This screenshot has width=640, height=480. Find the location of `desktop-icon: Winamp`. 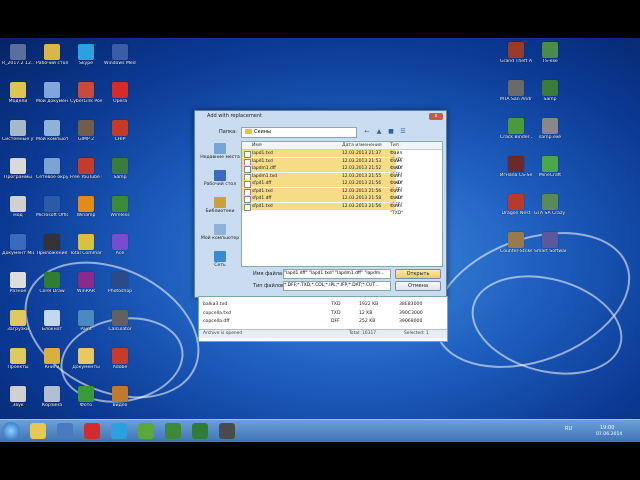

desktop-icon: Winamp is located at coordinates (86, 207).